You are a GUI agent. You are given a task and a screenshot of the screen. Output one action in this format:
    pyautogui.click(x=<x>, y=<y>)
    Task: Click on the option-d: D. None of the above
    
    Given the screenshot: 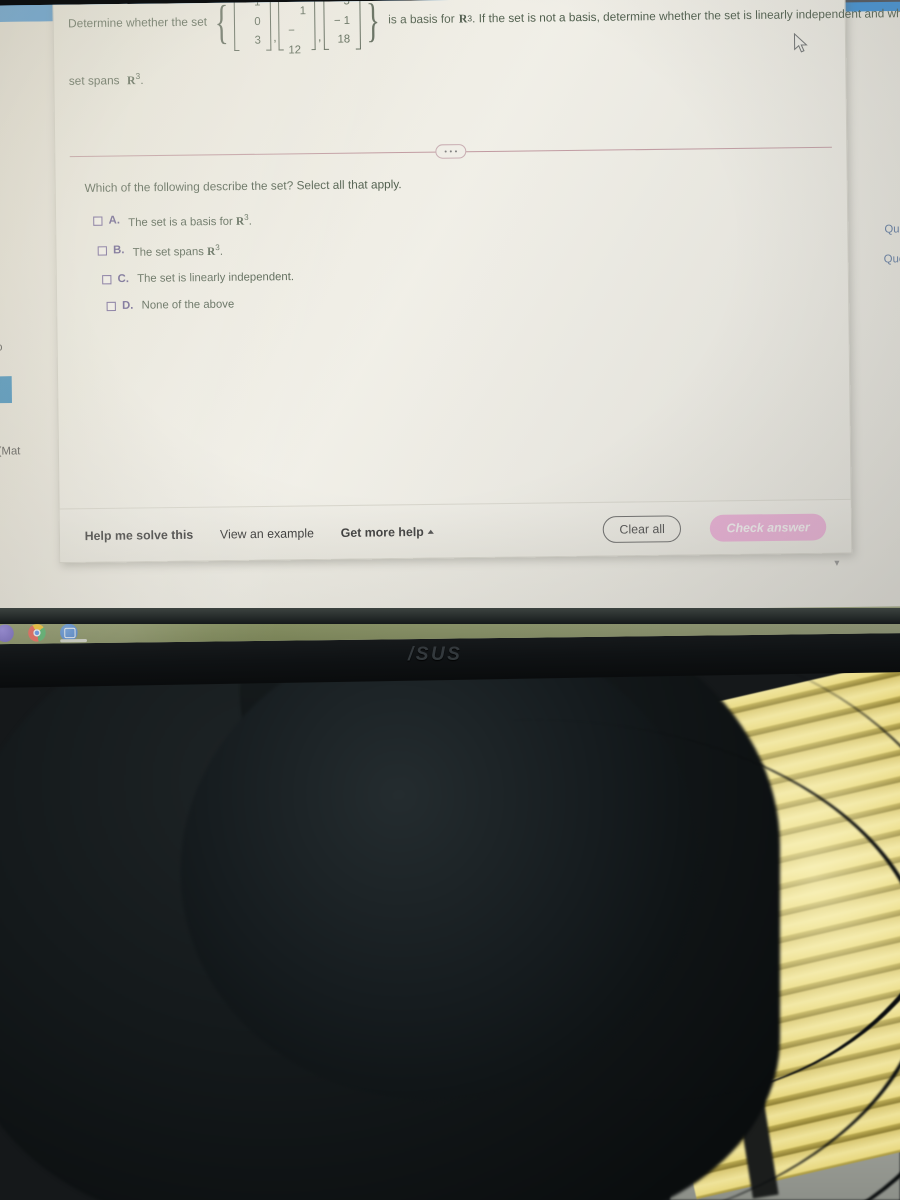 What is the action you would take?
    pyautogui.click(x=200, y=305)
    